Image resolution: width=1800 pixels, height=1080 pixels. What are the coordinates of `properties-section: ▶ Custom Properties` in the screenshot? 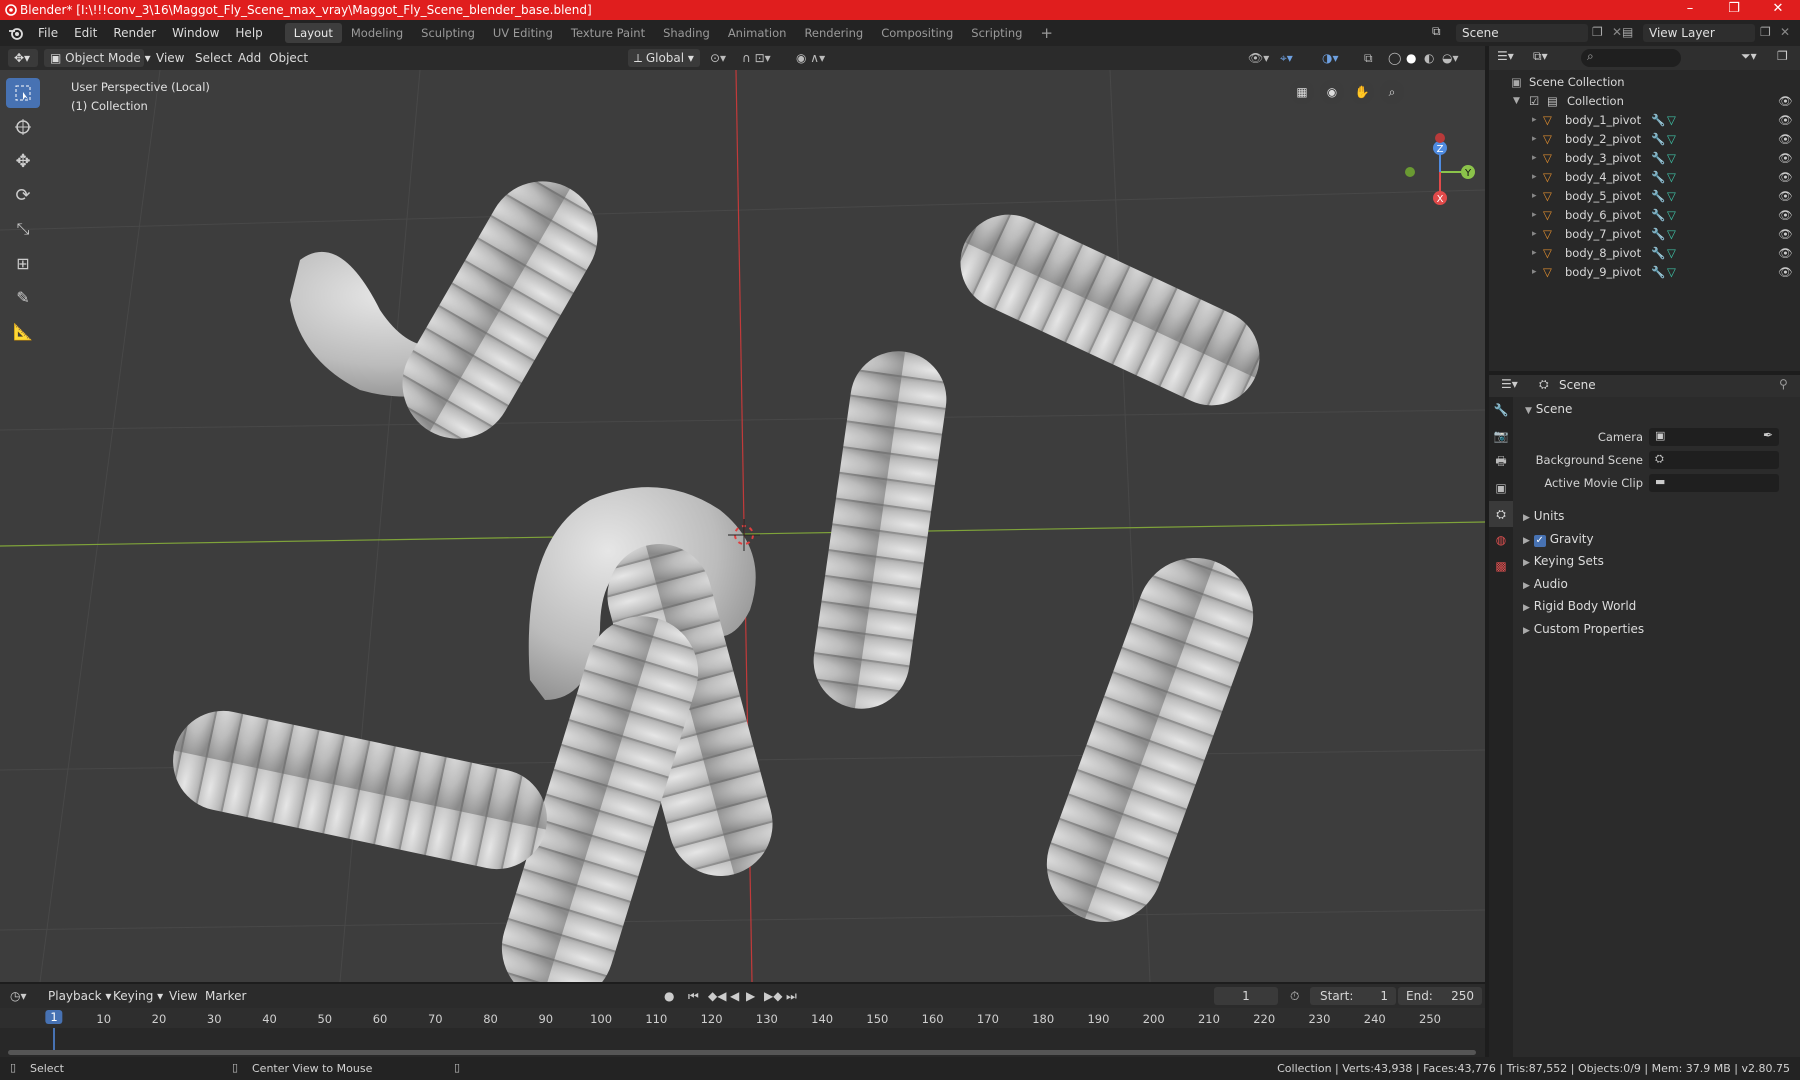 It's located at (1583, 629).